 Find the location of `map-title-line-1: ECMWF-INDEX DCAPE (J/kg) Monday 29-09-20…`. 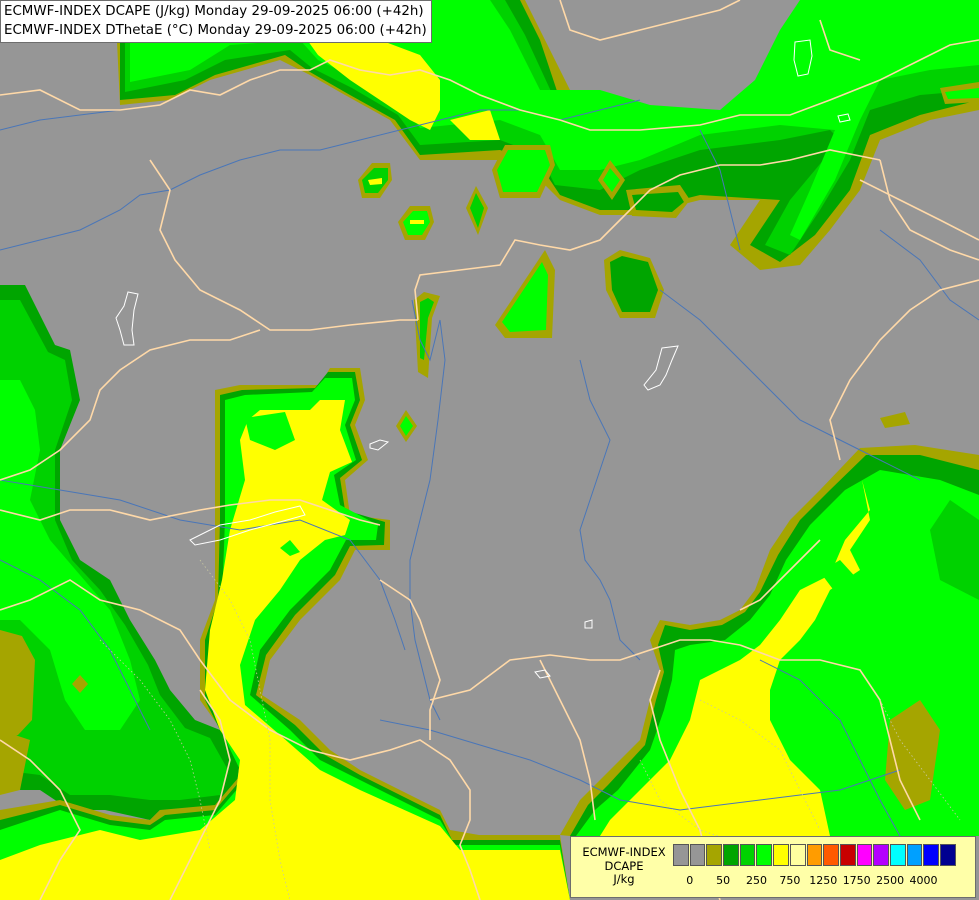

map-title-line-1: ECMWF-INDEX DCAPE (J/kg) Monday 29-09-20… is located at coordinates (214, 11).